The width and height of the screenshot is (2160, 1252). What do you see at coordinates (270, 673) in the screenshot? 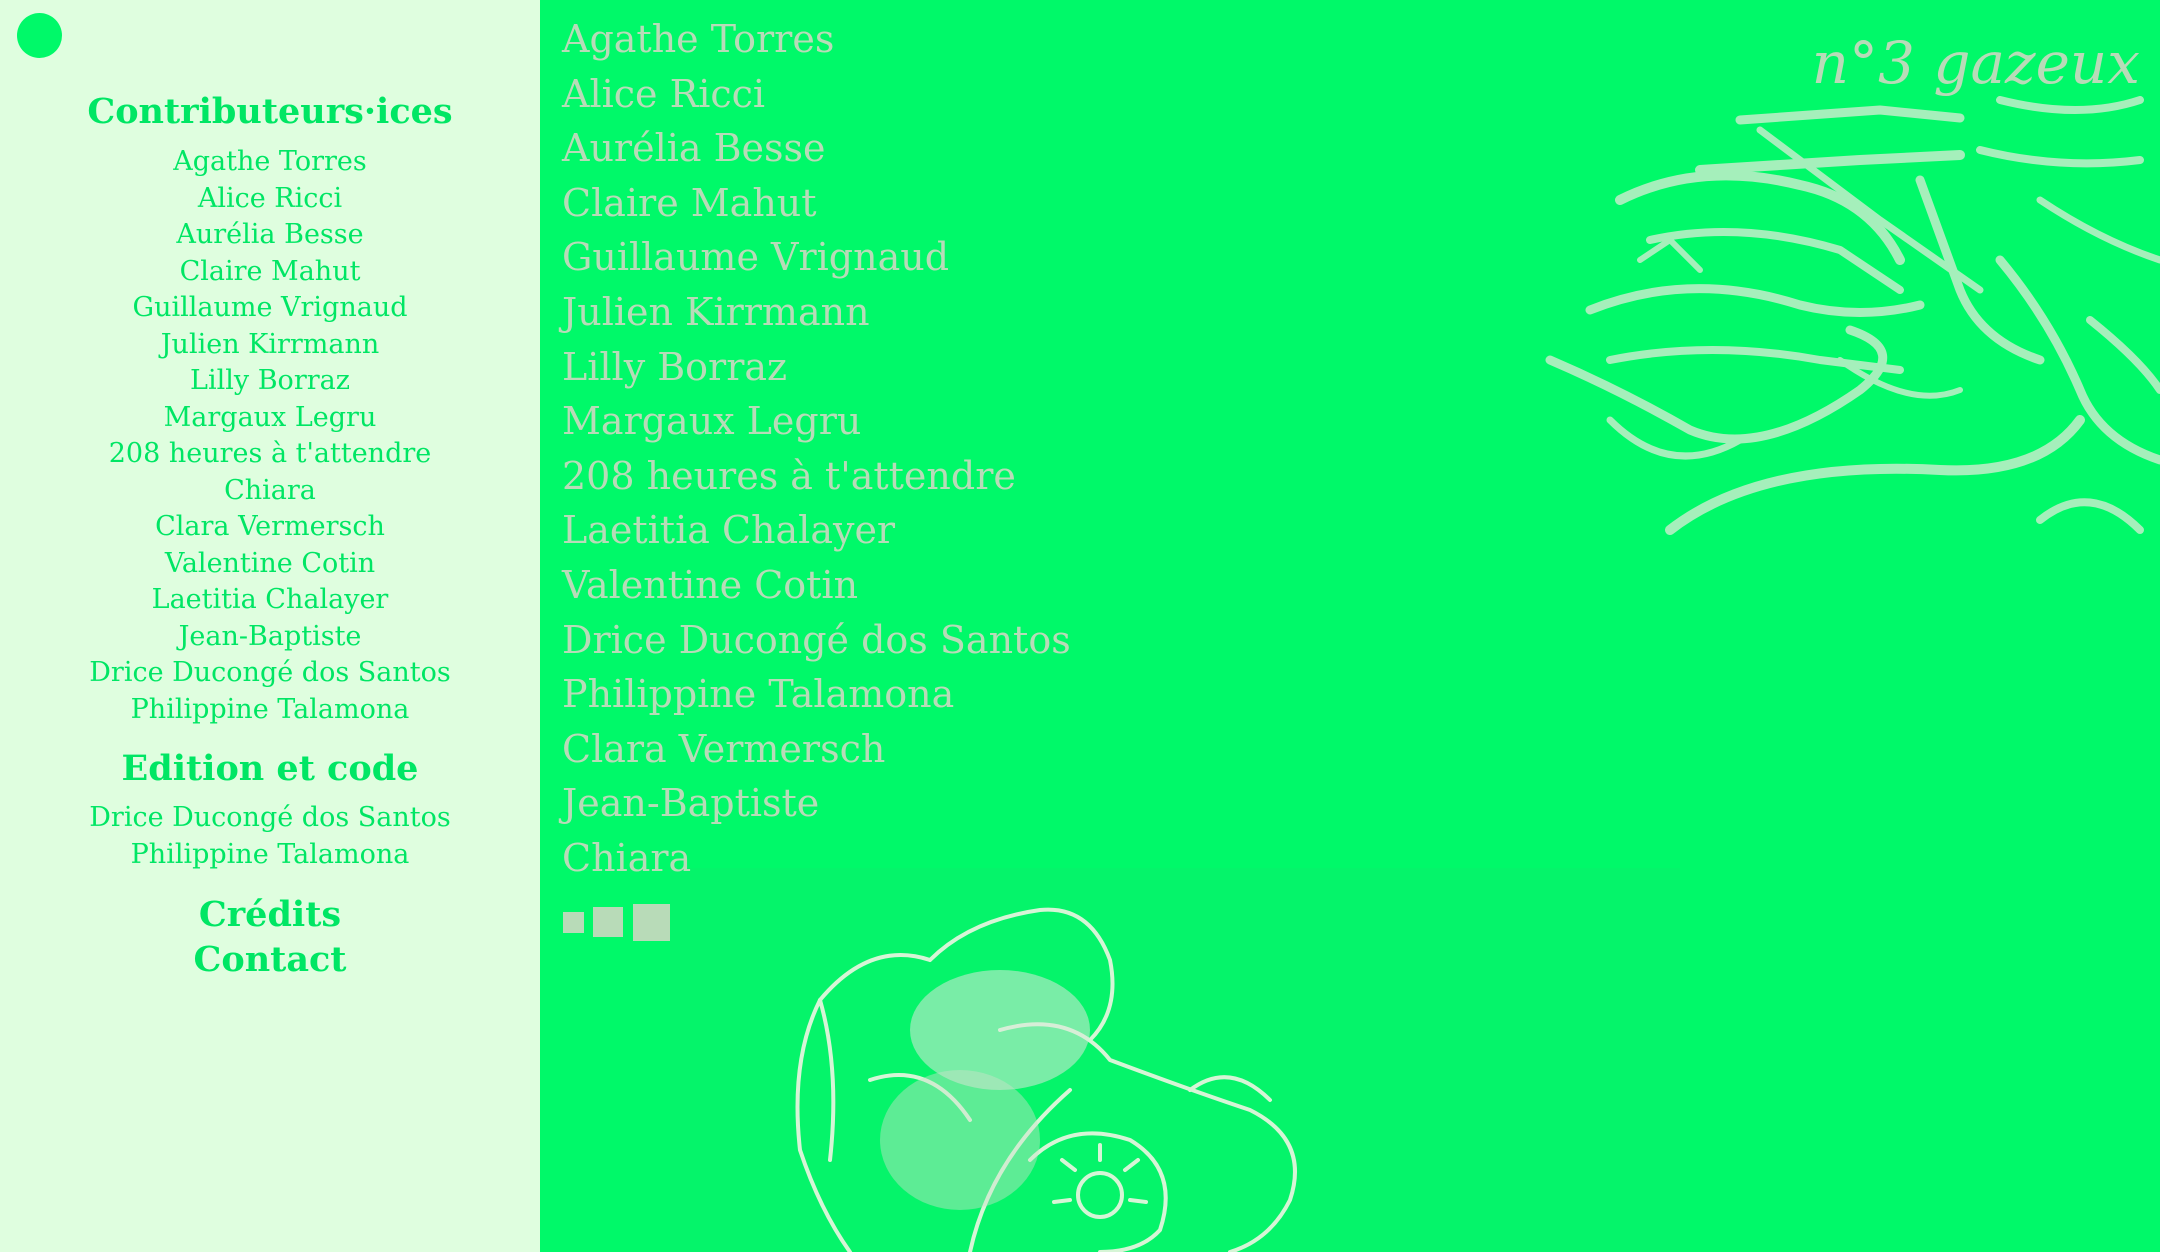
I see `sidebar-contributor-link: Drice Ducongé dos Santos` at bounding box center [270, 673].